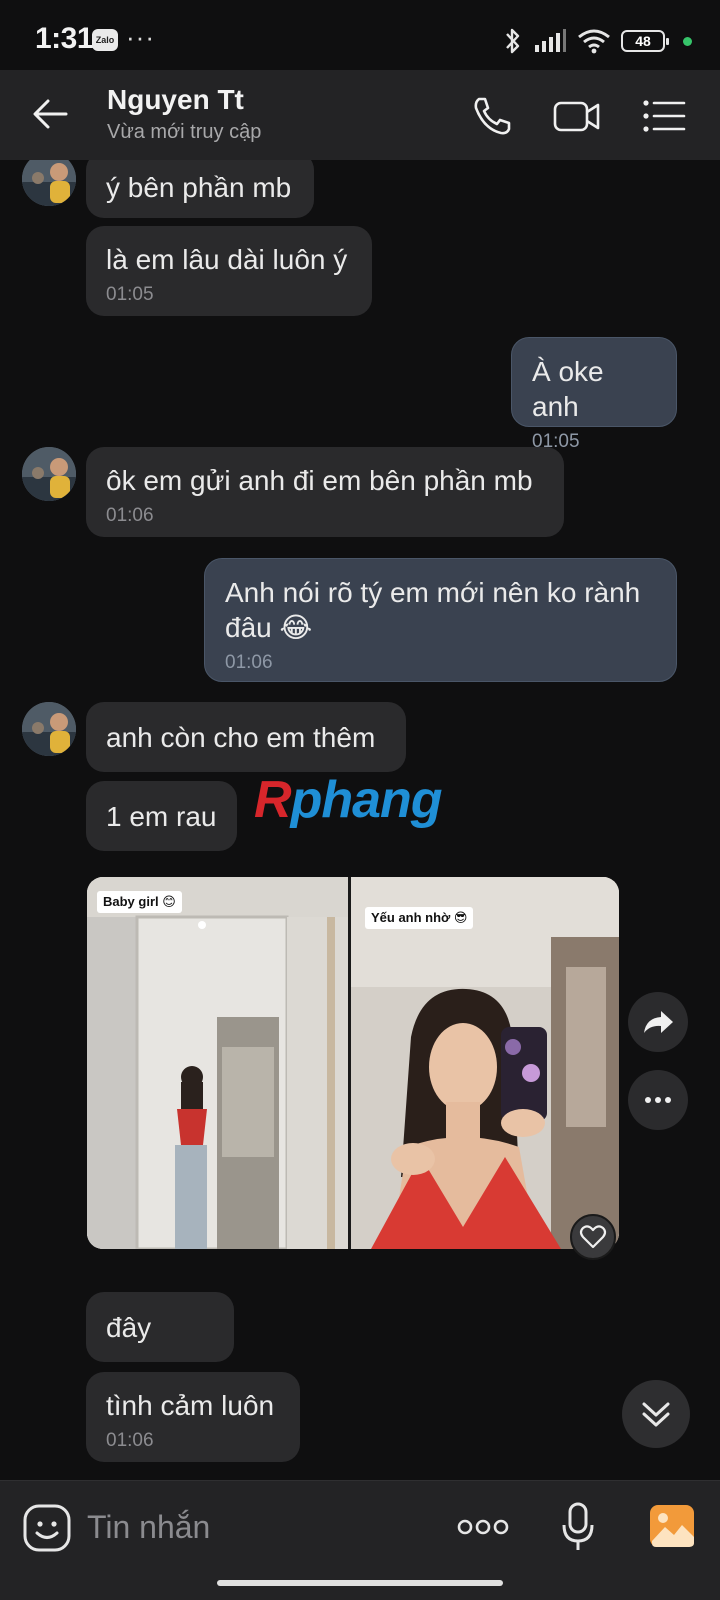 This screenshot has width=720, height=1600. I want to click on battery-icon: 48, so click(645, 41).